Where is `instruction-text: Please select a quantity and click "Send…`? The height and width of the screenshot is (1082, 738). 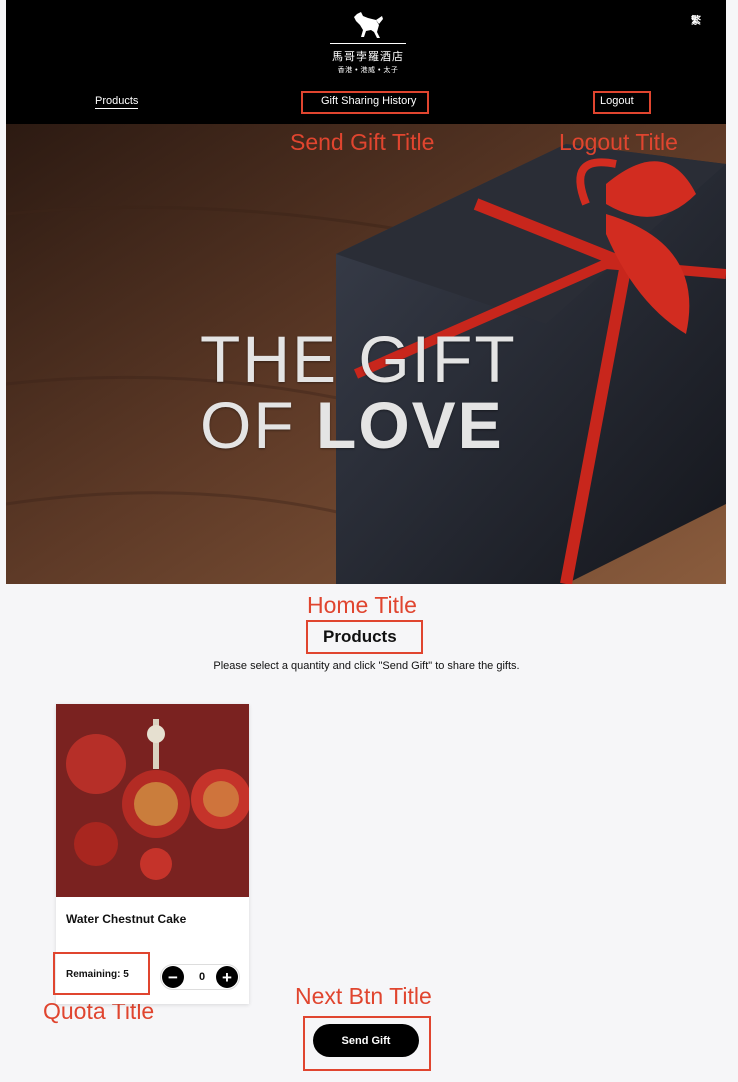 instruction-text: Please select a quantity and click "Send… is located at coordinates (366, 666).